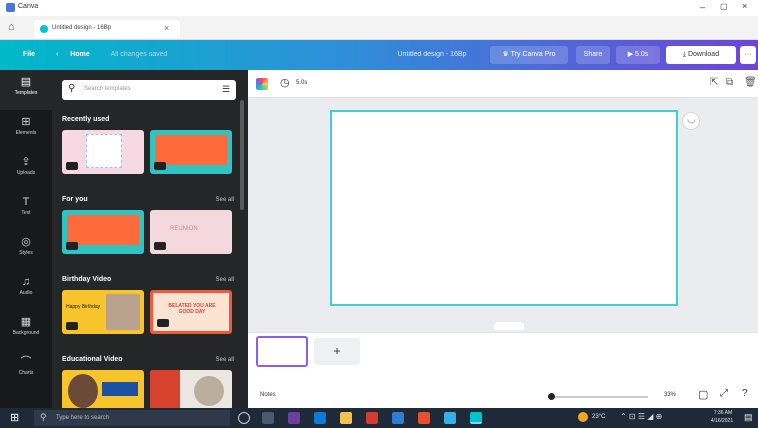 The height and width of the screenshot is (428, 758). Describe the element at coordinates (44, 29) in the screenshot. I see `canva-favicon-icon` at that location.